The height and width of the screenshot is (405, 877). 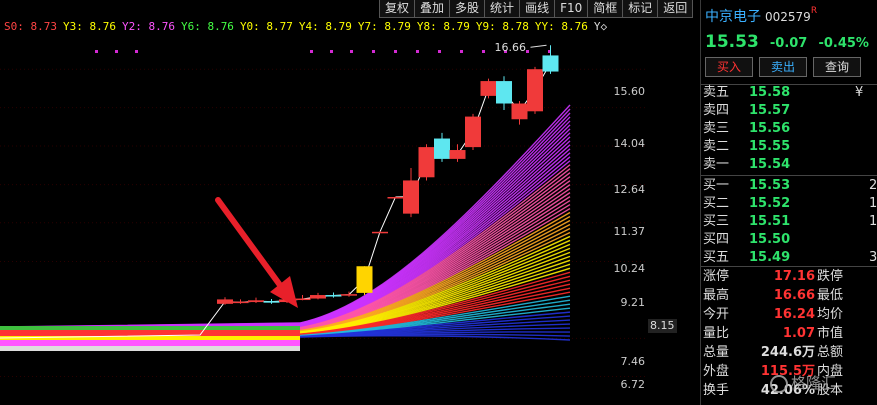 I want to click on ask-price: 15.54, so click(x=770, y=164).